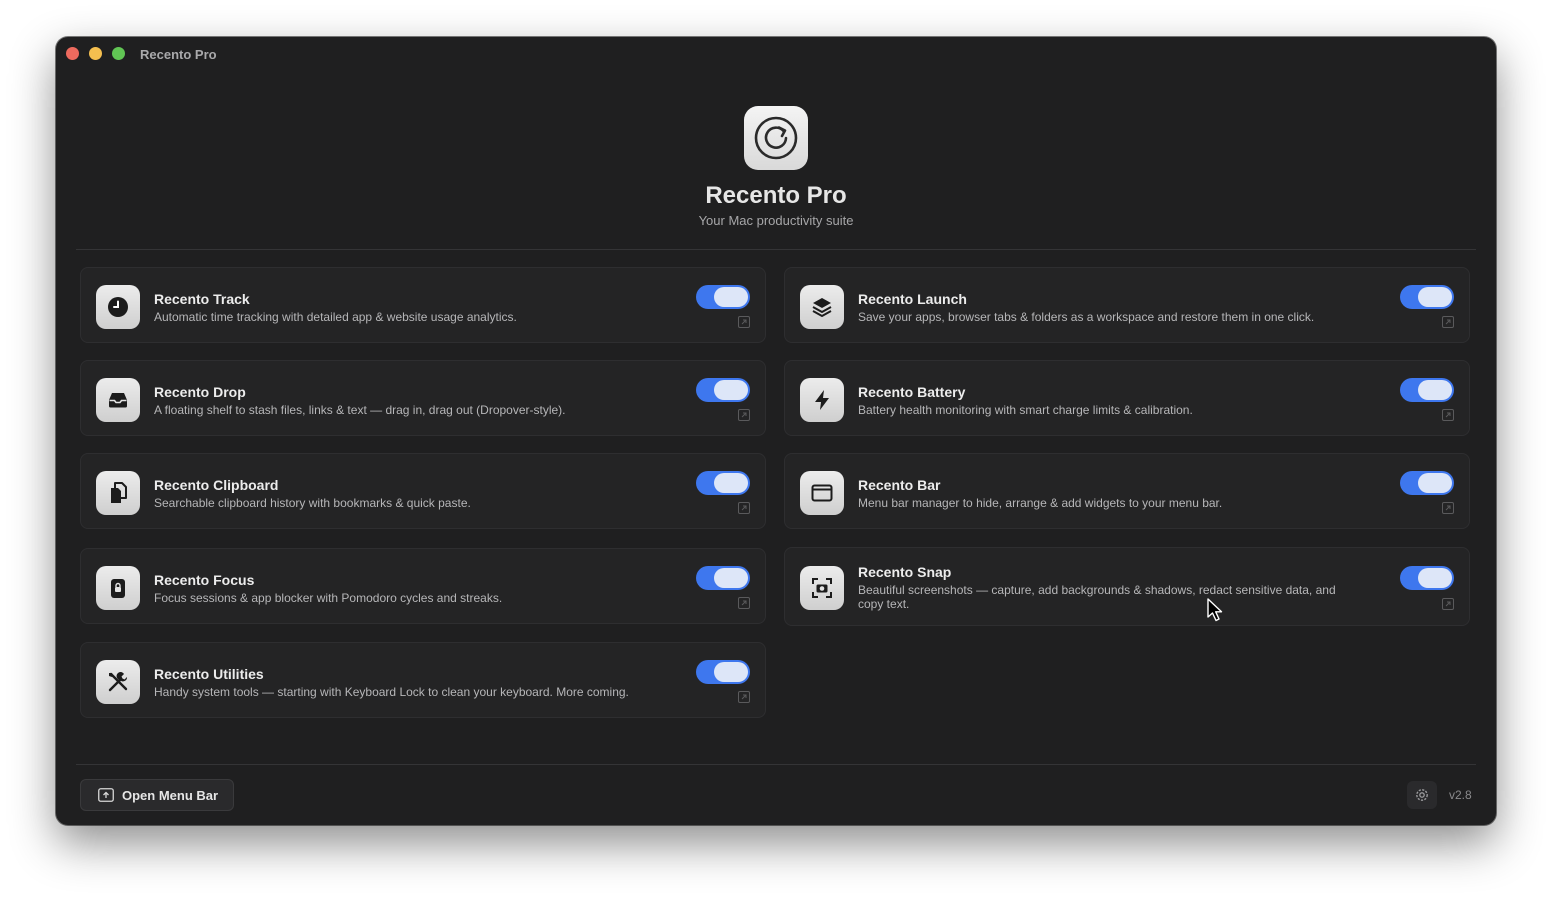  I want to click on lock-icon, so click(118, 588).